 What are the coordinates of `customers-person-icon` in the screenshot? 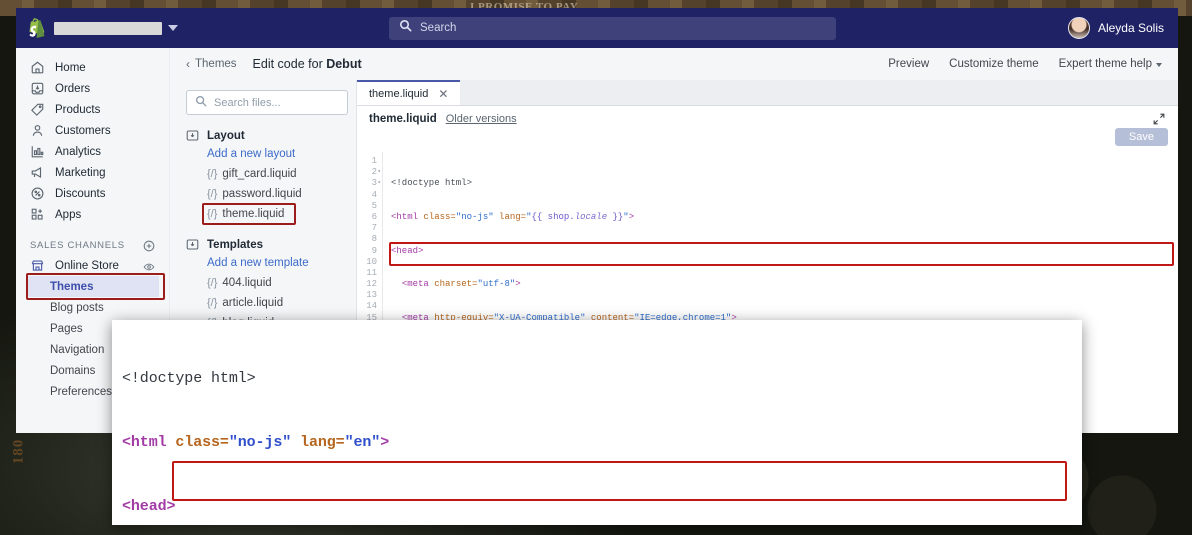 It's located at (37, 130).